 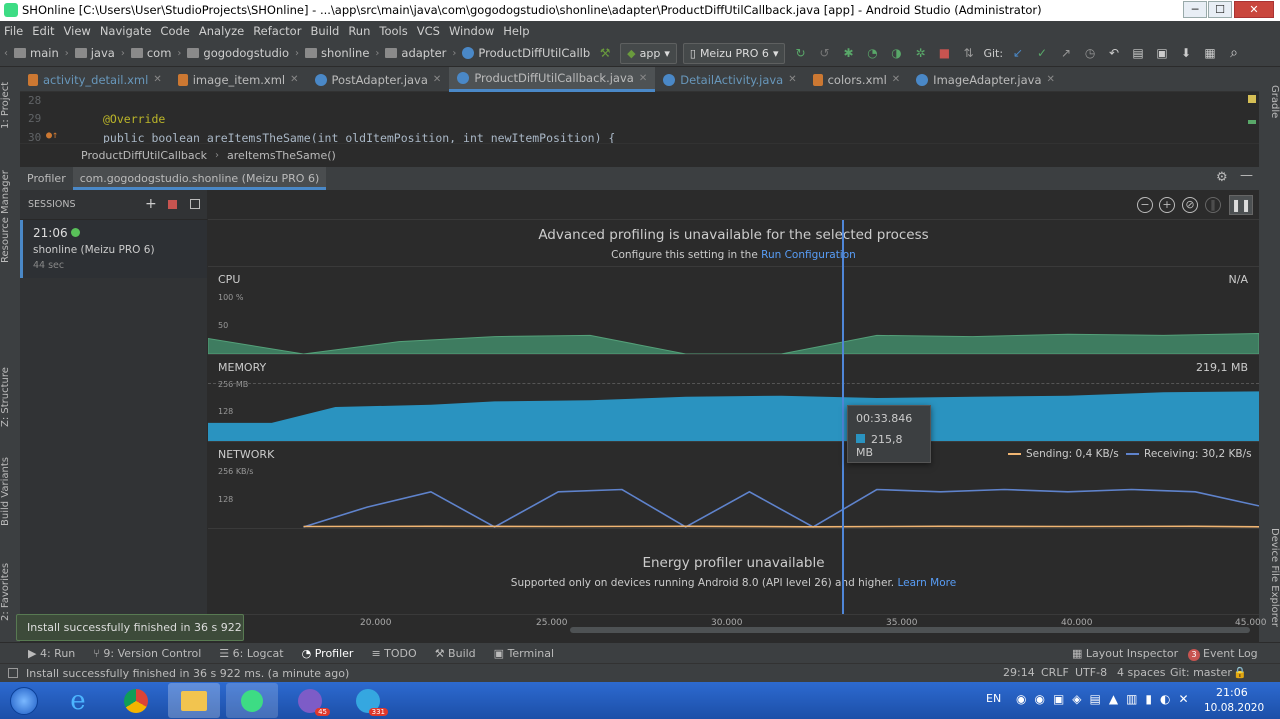 I want to click on minimize-button: ─, so click(x=1195, y=9).